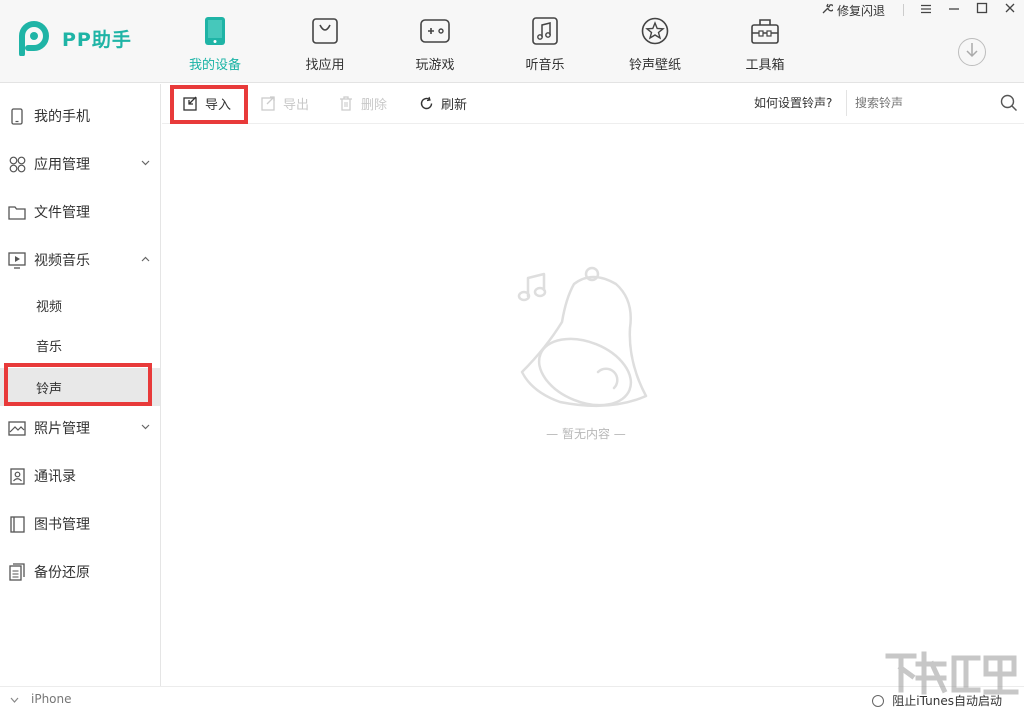  I want to click on pp-logo-icon, so click(34, 38).